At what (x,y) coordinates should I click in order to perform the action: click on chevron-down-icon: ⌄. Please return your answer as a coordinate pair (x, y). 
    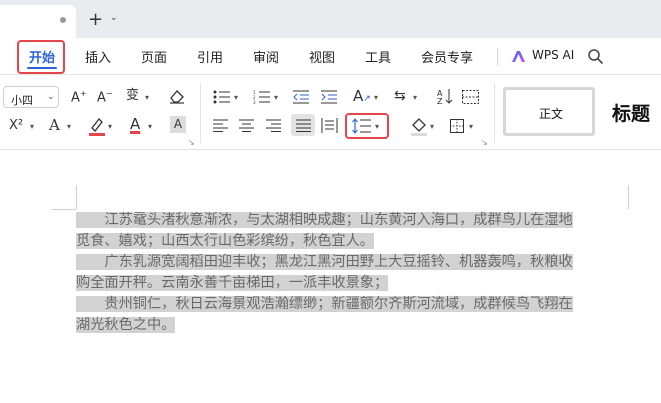
    Looking at the image, I should click on (51, 97).